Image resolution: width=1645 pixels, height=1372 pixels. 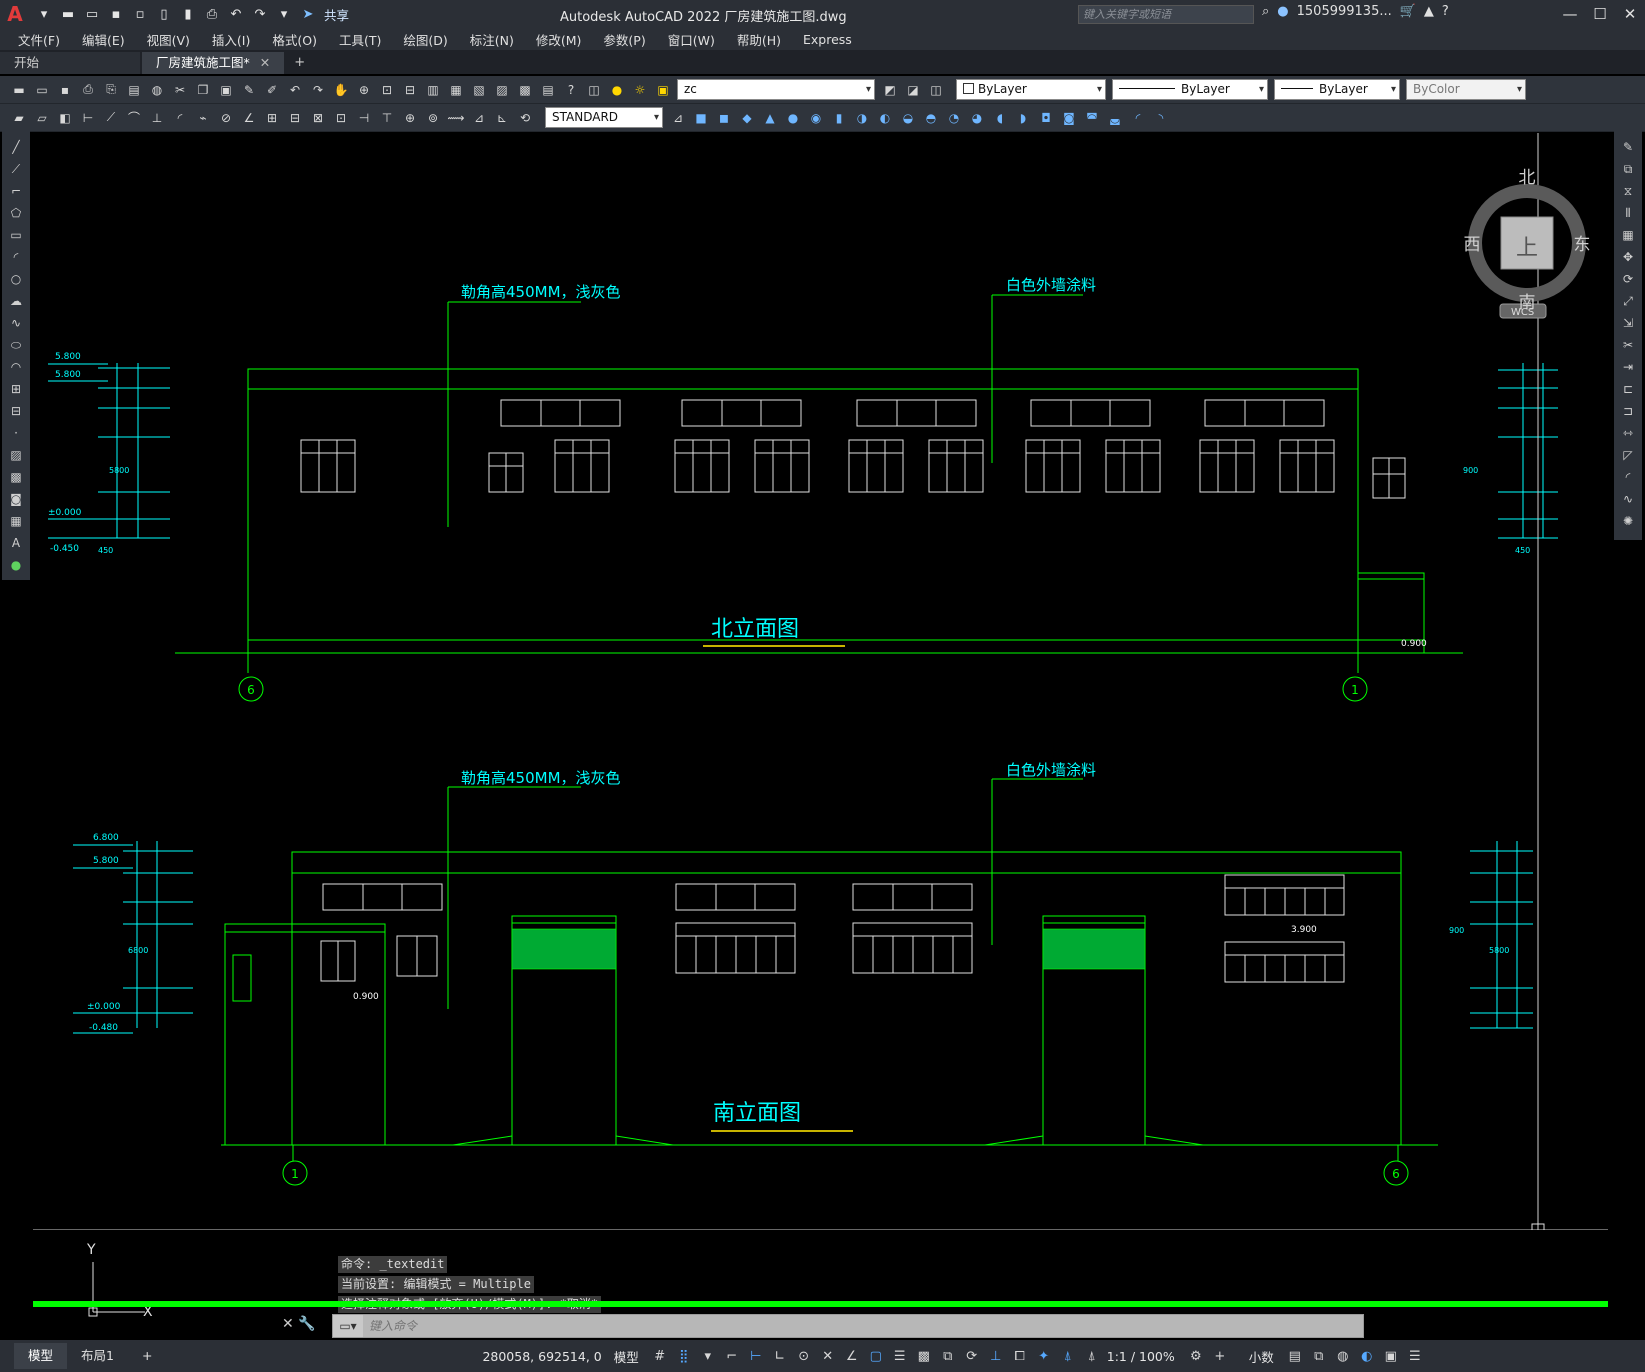 What do you see at coordinates (1020, 1356) in the screenshot?
I see `selection-filter-icon: ⧠` at bounding box center [1020, 1356].